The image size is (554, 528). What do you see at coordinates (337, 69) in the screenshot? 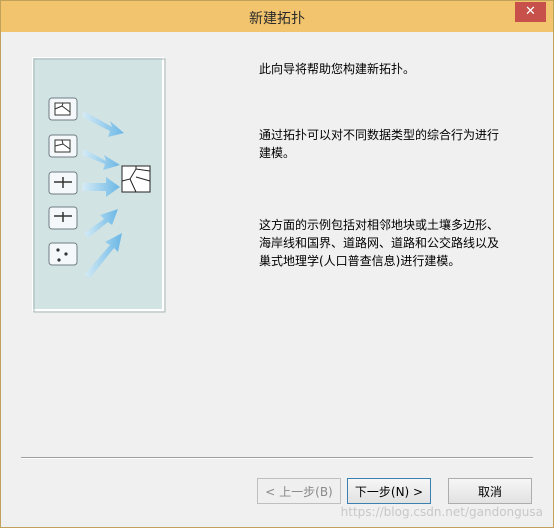
I see `intro-text-1: 此向导将帮助您构建新拓扑。` at bounding box center [337, 69].